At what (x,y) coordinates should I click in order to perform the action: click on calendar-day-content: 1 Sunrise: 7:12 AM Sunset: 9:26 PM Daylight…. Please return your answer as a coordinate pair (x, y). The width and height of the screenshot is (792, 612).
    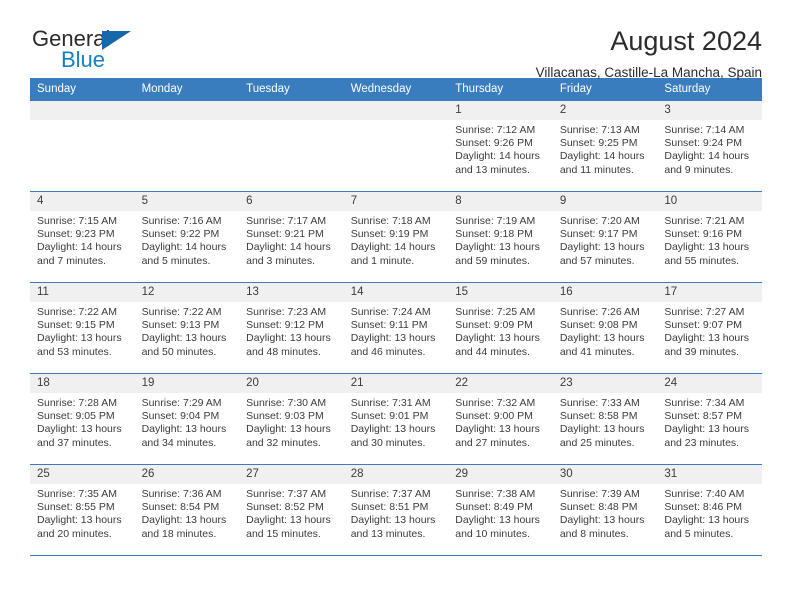
    Looking at the image, I should click on (500, 146).